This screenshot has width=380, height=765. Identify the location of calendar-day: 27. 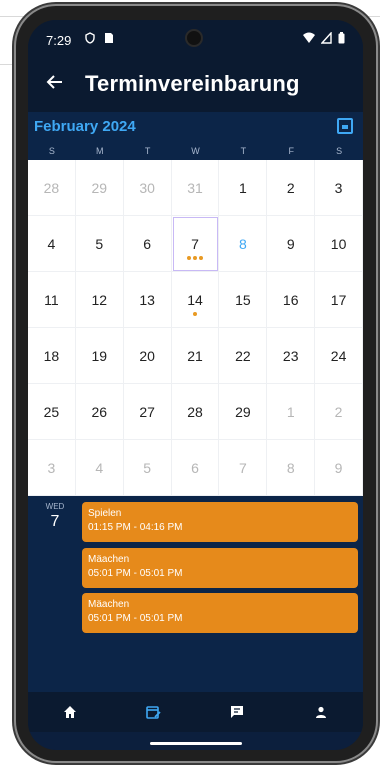
(147, 412).